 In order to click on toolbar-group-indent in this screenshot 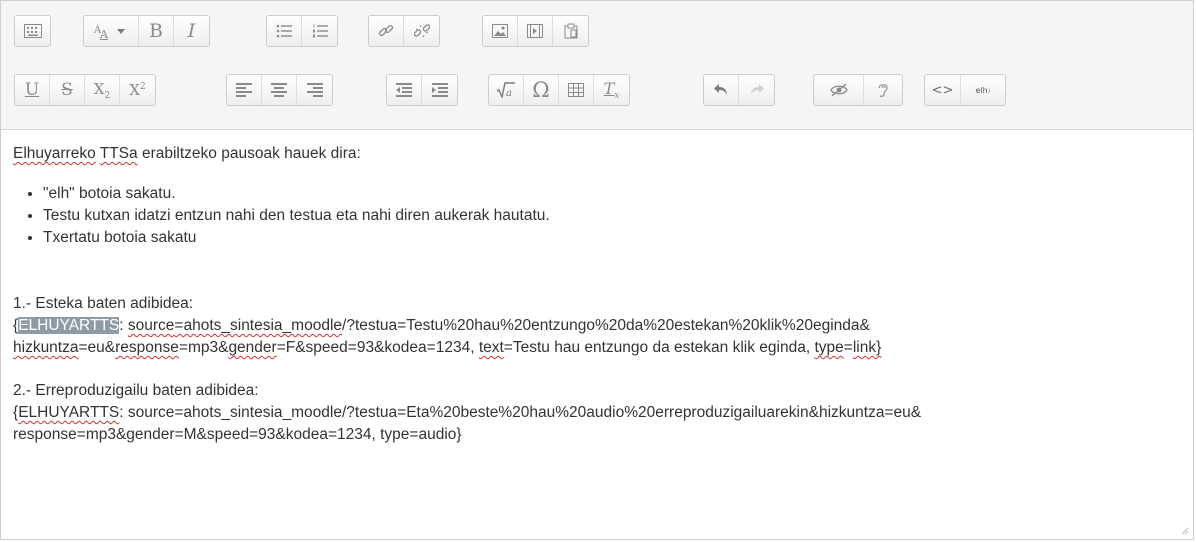, I will do `click(422, 90)`.